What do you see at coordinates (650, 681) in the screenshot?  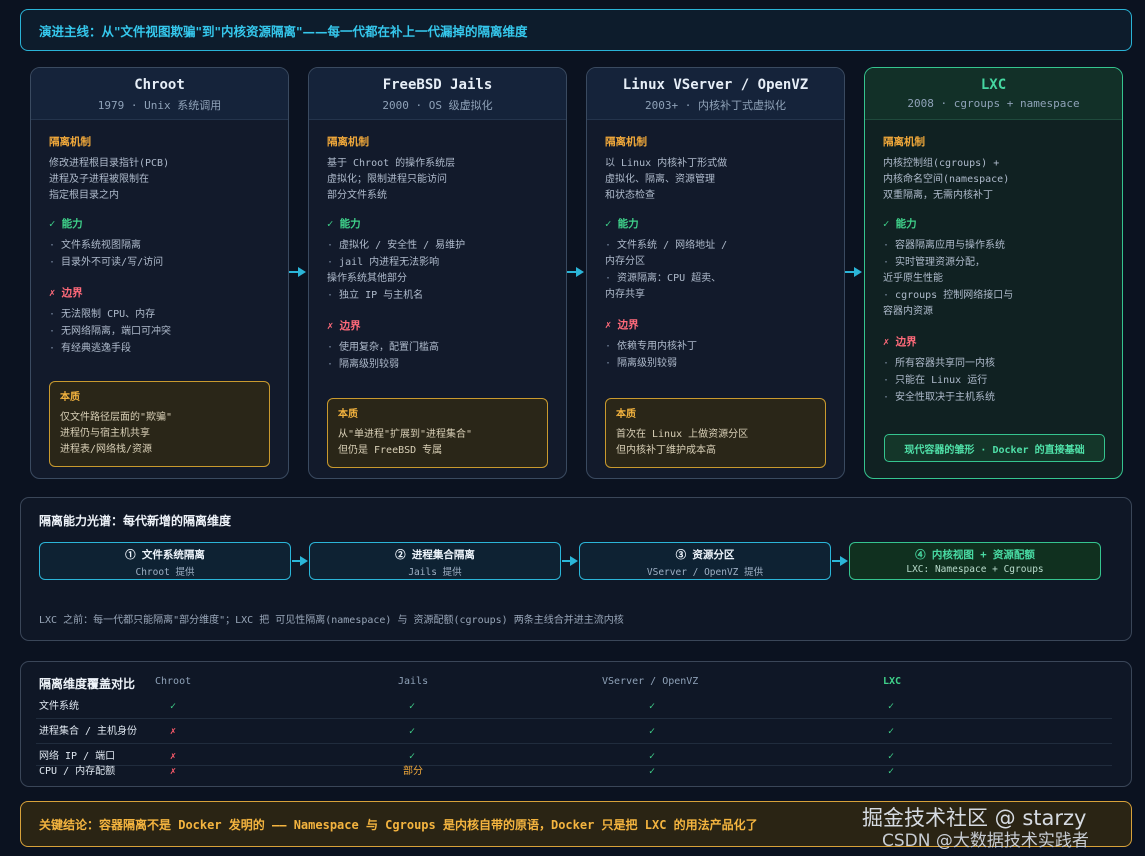 I see `col-header-vserver: VServer / OpenVZ` at bounding box center [650, 681].